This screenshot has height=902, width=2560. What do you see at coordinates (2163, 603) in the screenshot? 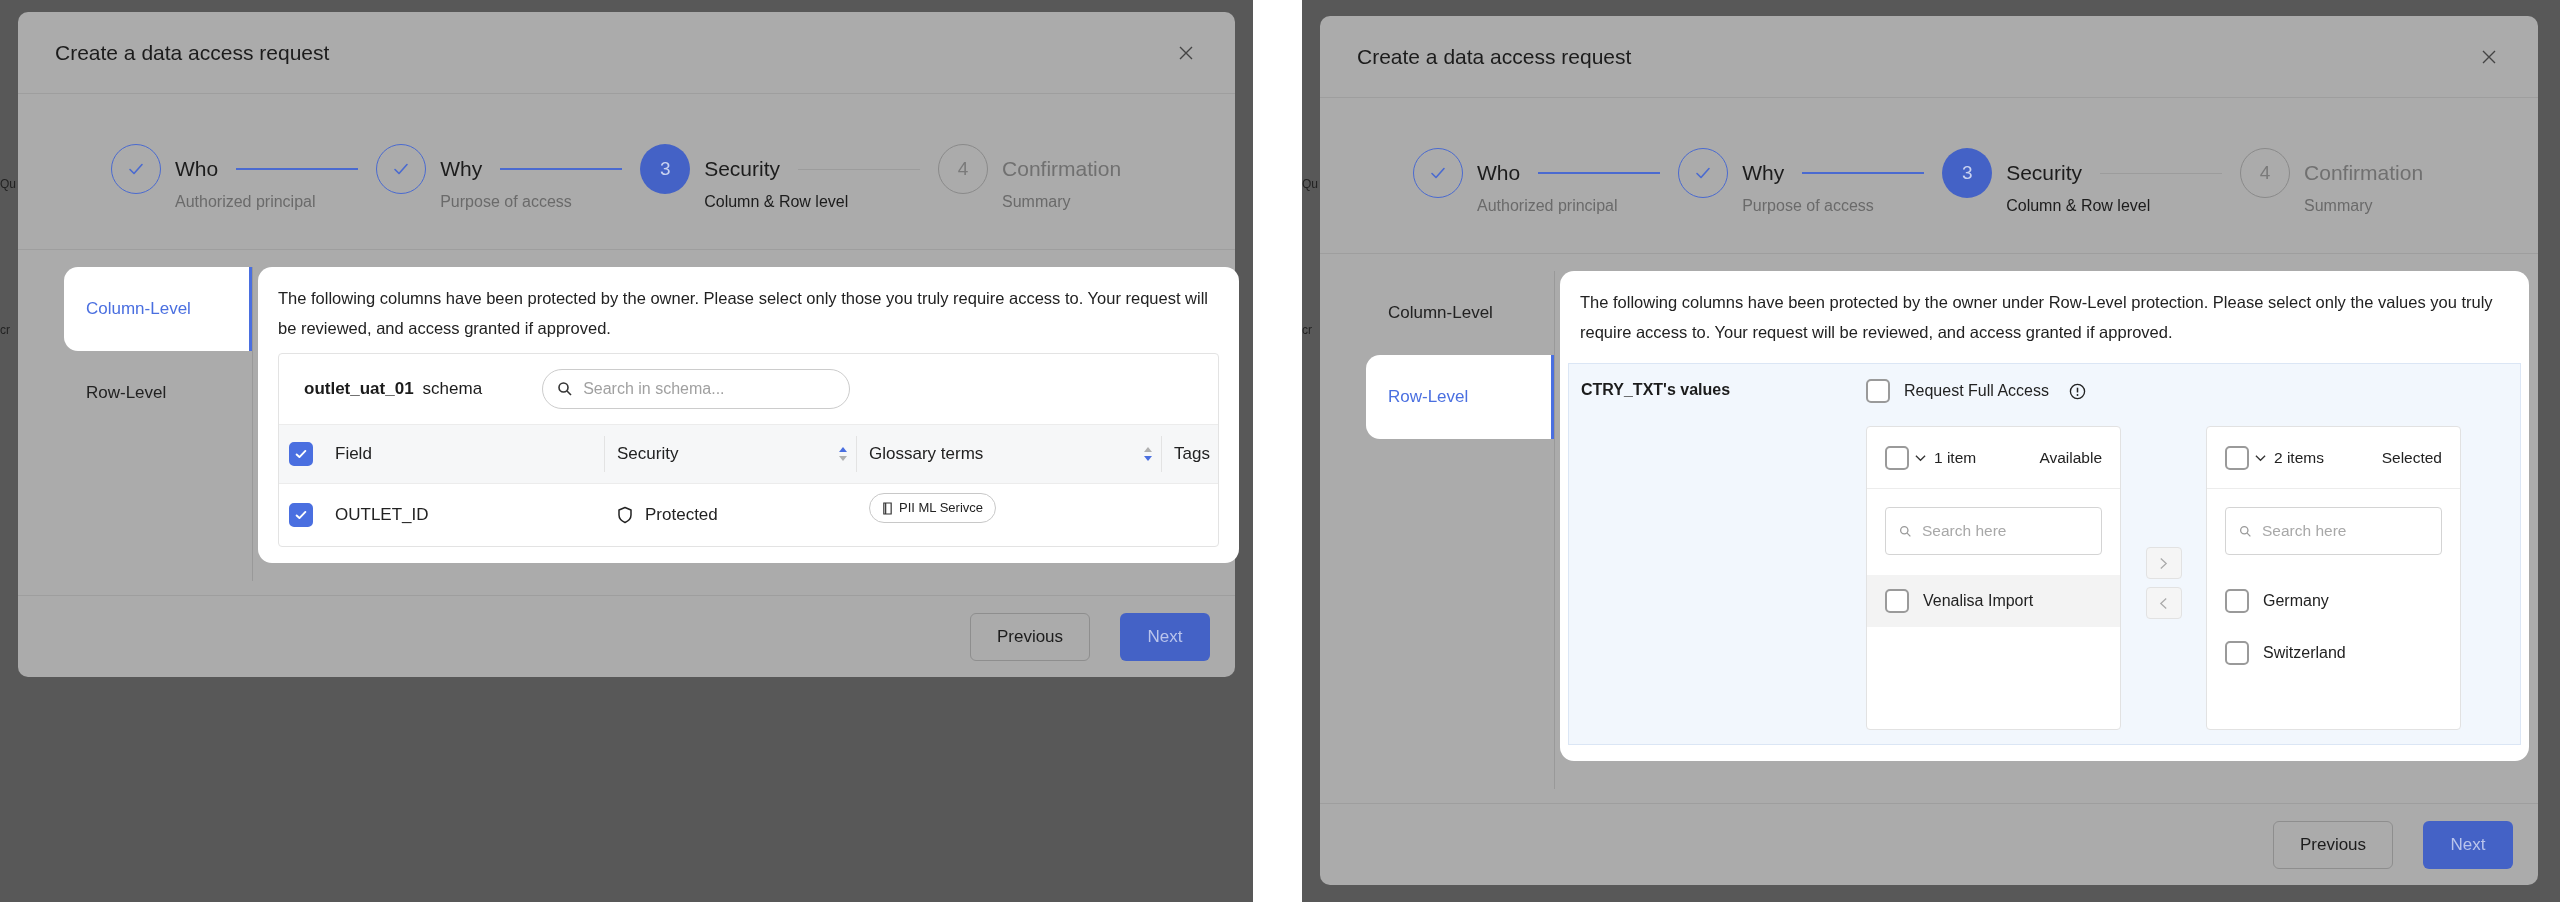
I see `chevron-left-icon` at bounding box center [2163, 603].